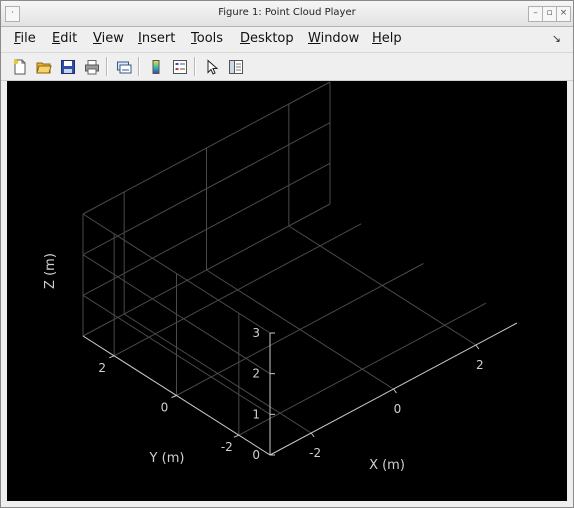 This screenshot has height=508, width=574. What do you see at coordinates (207, 38) in the screenshot?
I see `menu-tools: Tools` at bounding box center [207, 38].